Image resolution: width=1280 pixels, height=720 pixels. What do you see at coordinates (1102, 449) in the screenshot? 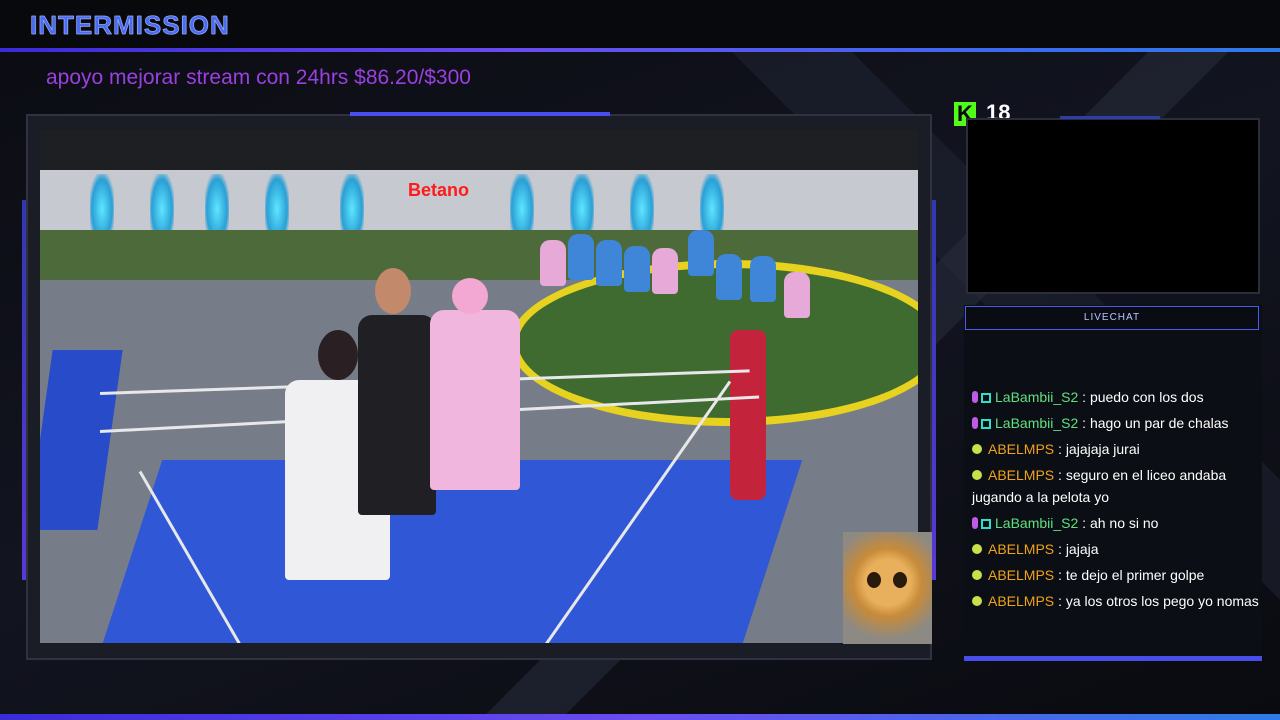
I see `chat-text: jajajaja jurai` at bounding box center [1102, 449].